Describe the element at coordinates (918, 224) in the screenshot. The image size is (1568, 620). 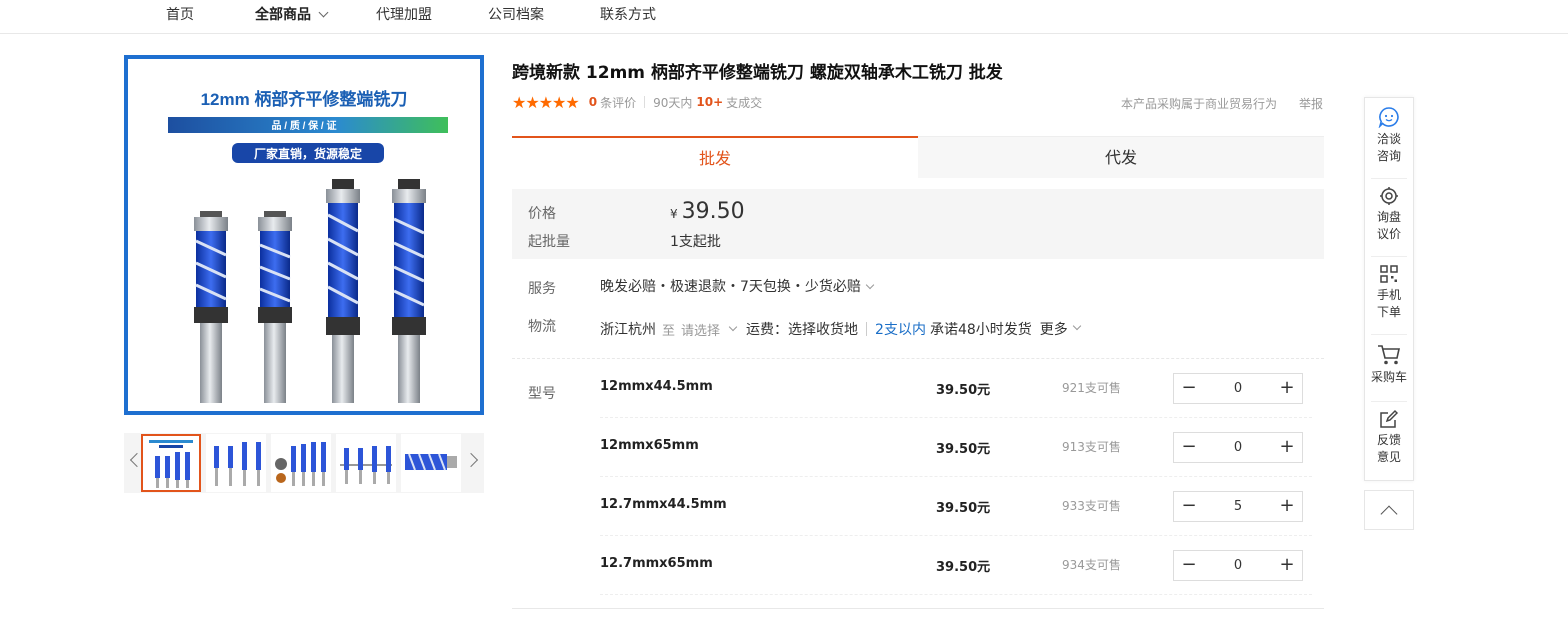
I see `price-box: 价格 ¥39.50 起批量 1支起批` at that location.